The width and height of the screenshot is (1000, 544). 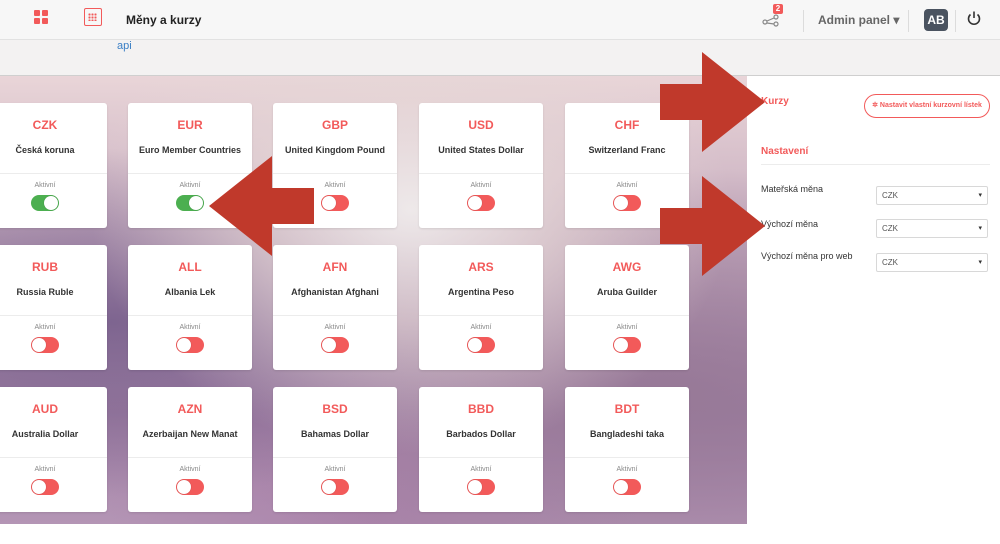 What do you see at coordinates (481, 449) in the screenshot?
I see `currency-card: BBD Barbados Dollar Aktivní` at bounding box center [481, 449].